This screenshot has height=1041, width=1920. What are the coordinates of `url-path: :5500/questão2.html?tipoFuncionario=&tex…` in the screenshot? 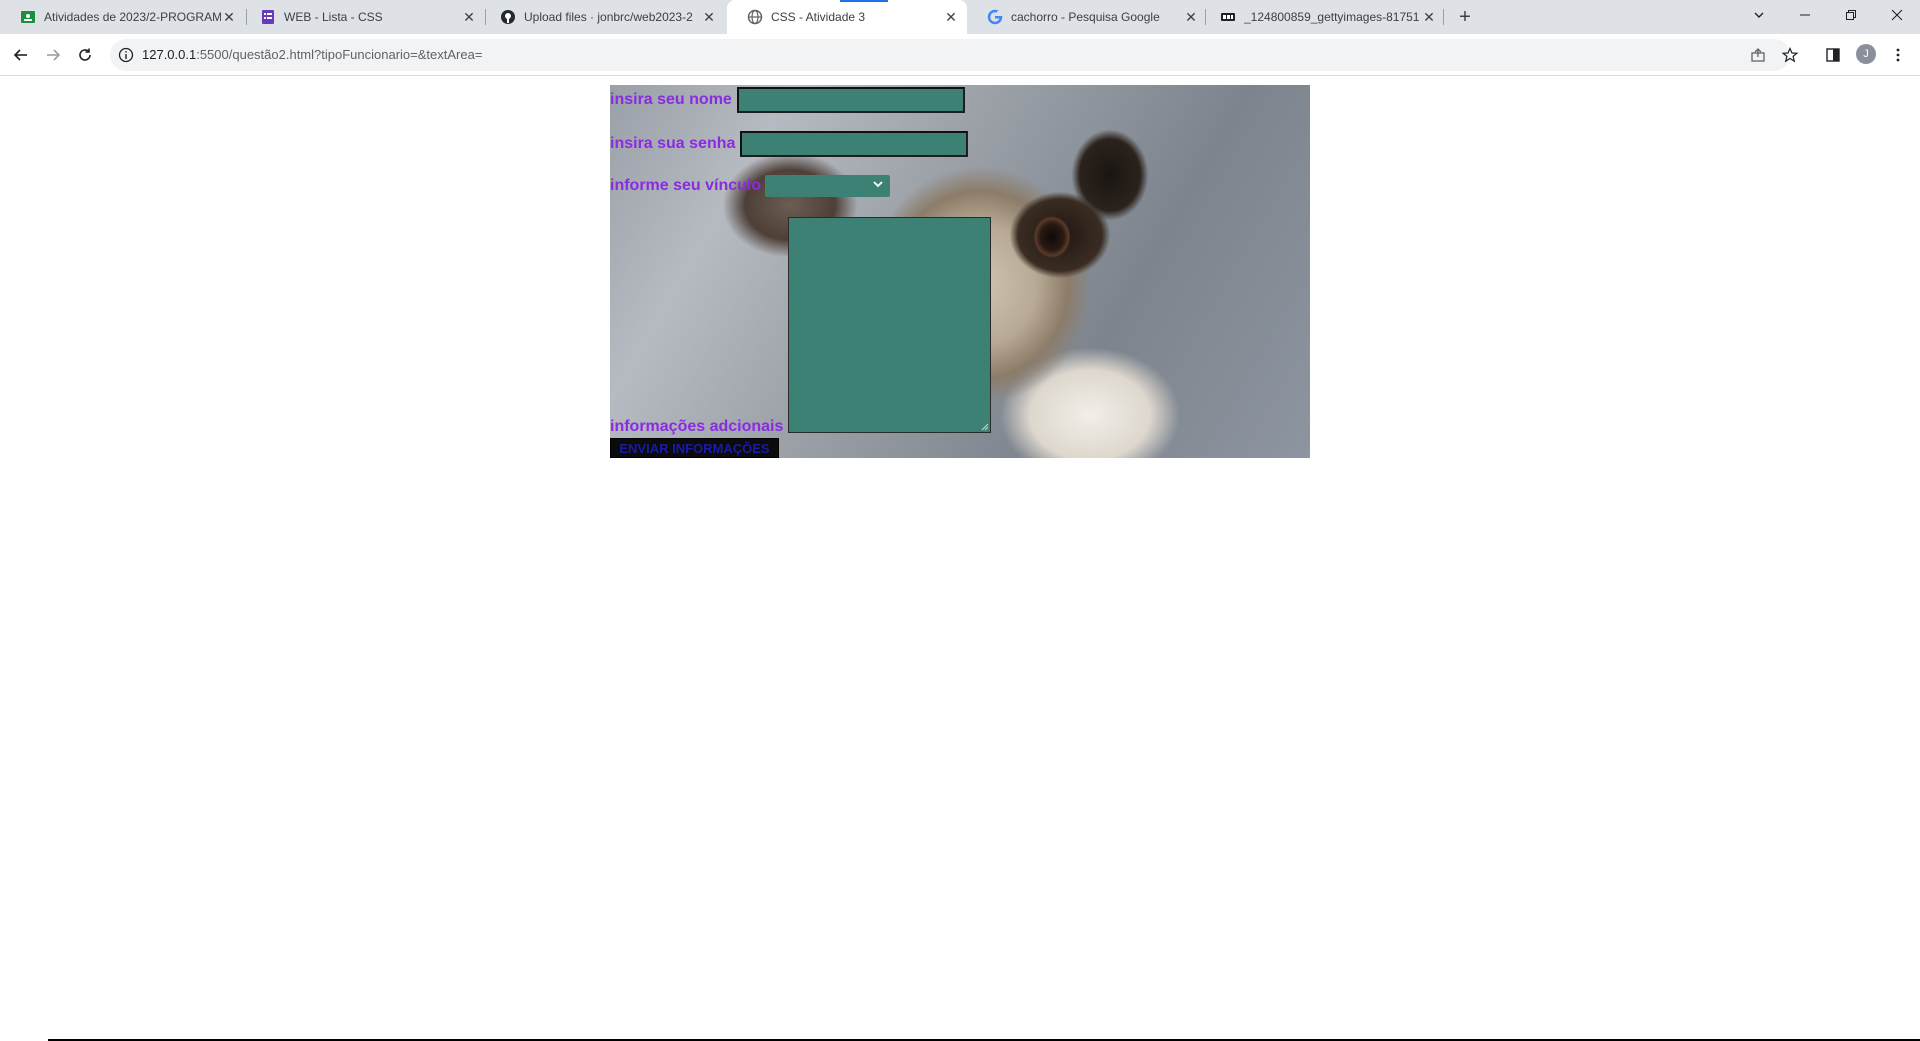 It's located at (339, 54).